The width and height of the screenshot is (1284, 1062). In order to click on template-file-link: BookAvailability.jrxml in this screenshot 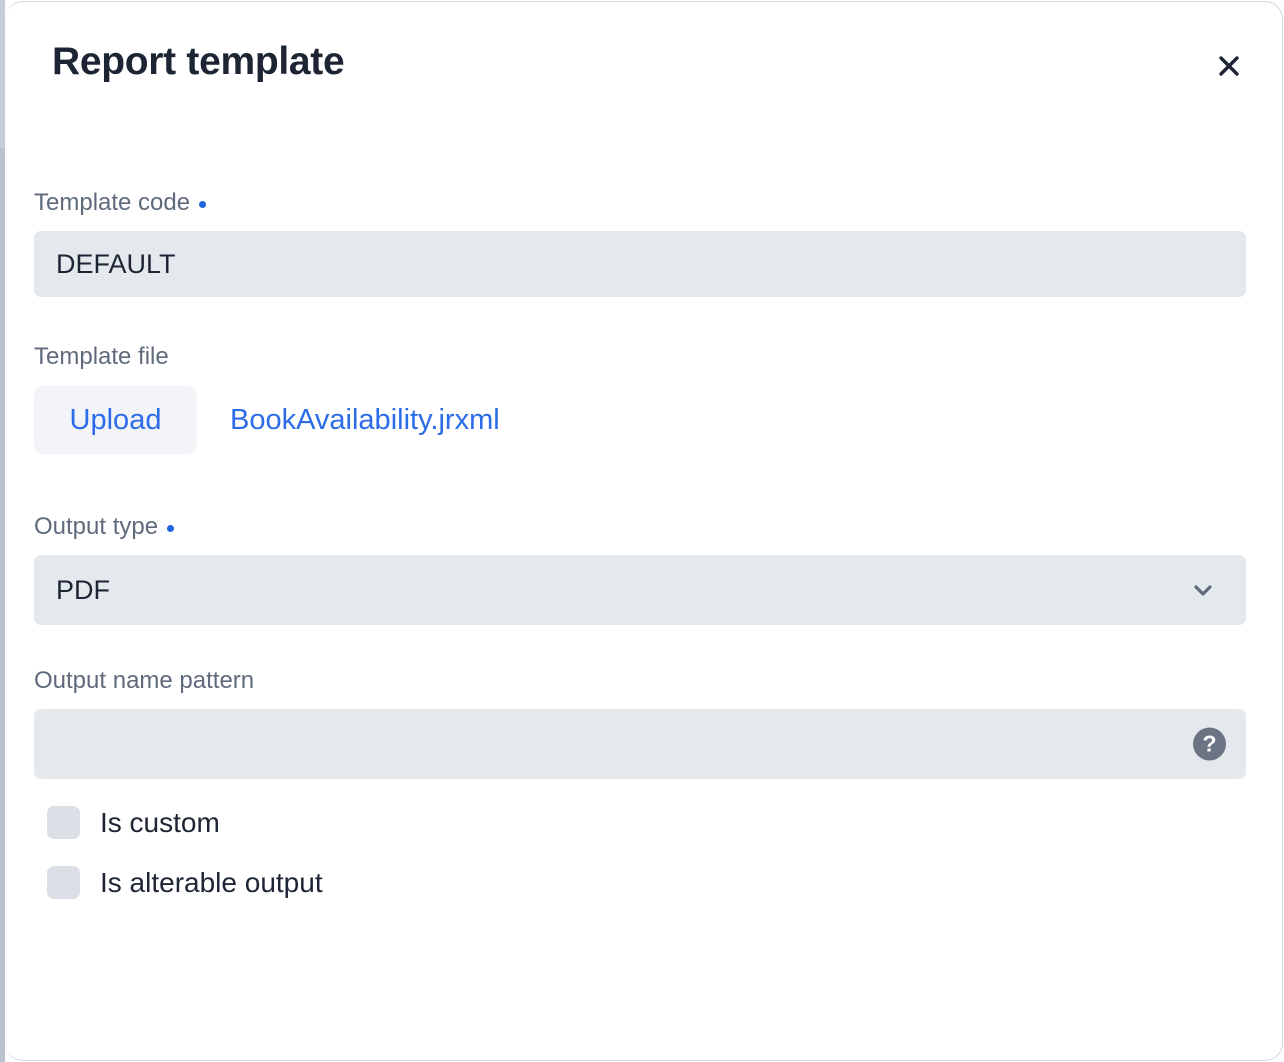, I will do `click(365, 420)`.